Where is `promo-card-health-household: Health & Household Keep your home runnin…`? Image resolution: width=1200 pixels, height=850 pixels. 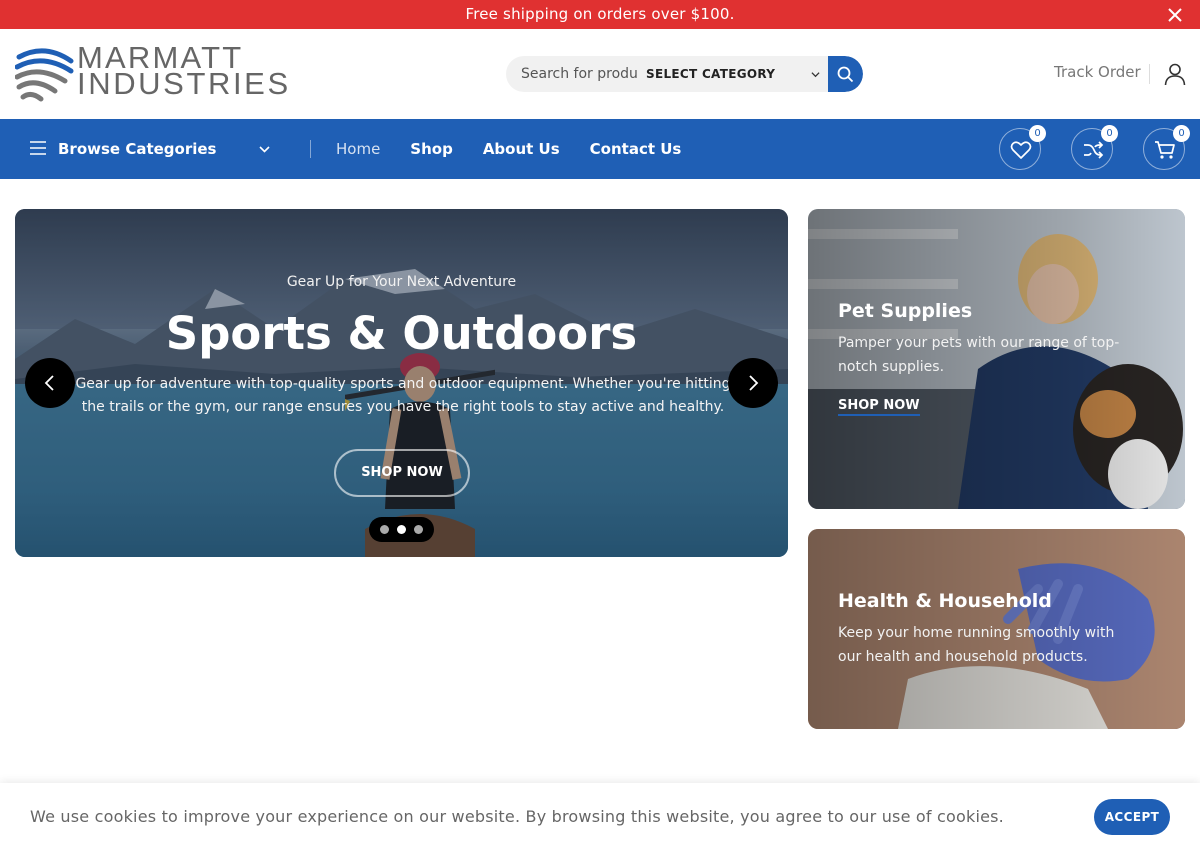
promo-card-health-household: Health & Household Keep your home runnin… is located at coordinates (996, 629).